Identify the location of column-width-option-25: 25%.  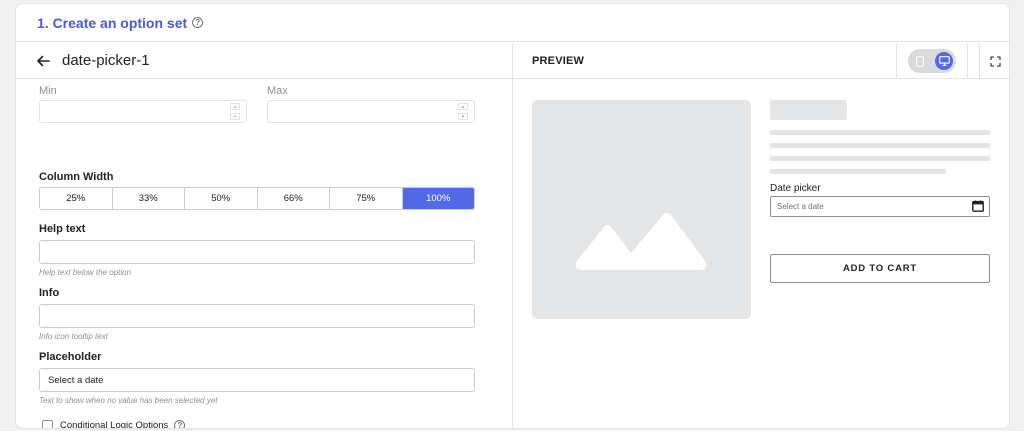
(76, 198).